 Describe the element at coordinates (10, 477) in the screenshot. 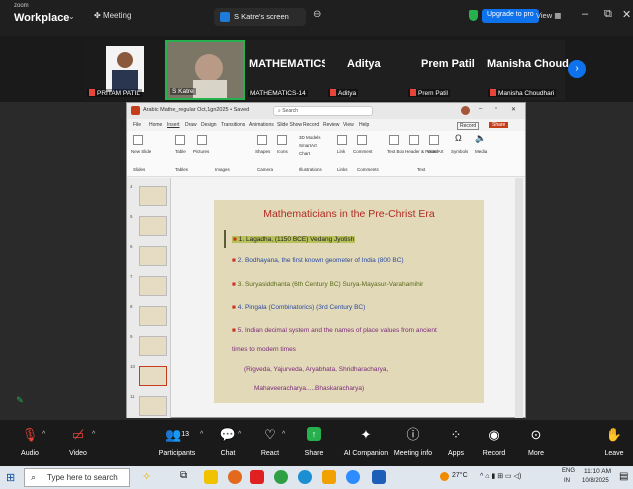

I see `windows-start-icon: ⊞` at that location.